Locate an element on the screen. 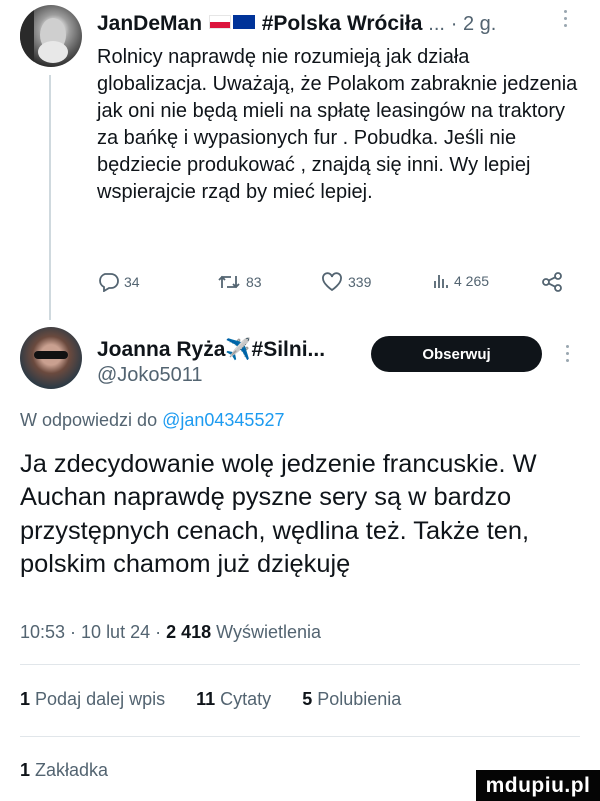 The width and height of the screenshot is (600, 801). reply-context: W odpowiedzi do @jan04345527 is located at coordinates (152, 420).